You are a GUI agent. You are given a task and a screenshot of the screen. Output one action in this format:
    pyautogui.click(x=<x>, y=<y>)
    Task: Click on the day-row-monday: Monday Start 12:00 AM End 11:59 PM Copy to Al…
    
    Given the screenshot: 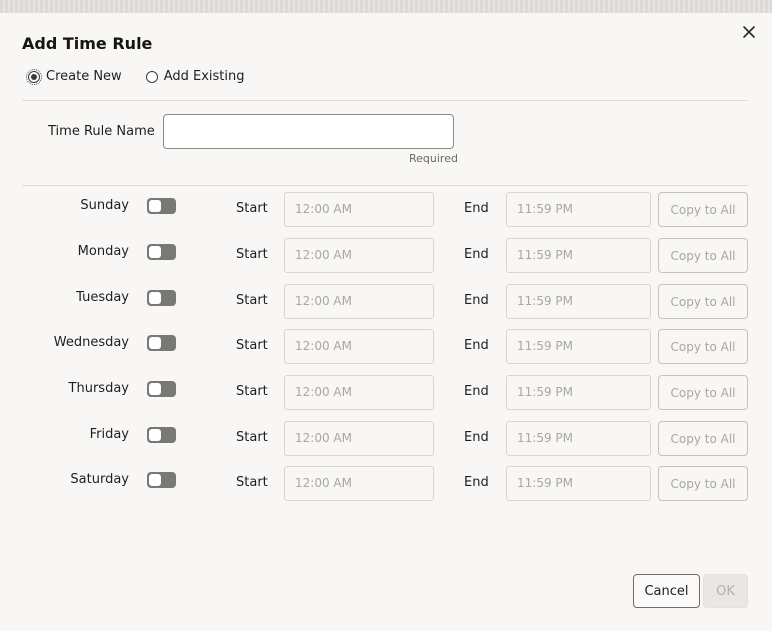 What is the action you would take?
    pyautogui.click(x=386, y=256)
    